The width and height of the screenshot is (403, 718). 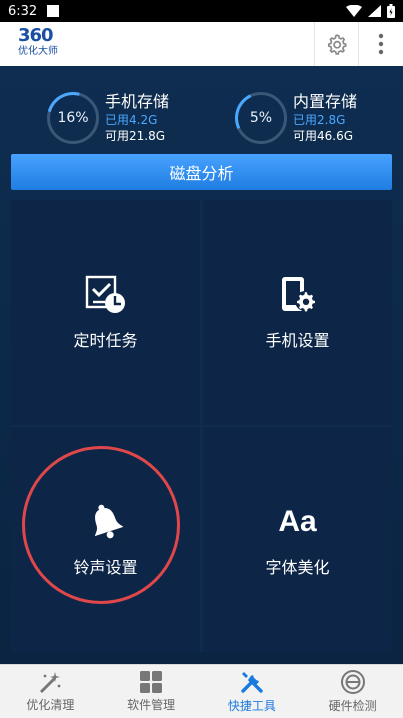 I want to click on more-vertical-icon, so click(x=380, y=44).